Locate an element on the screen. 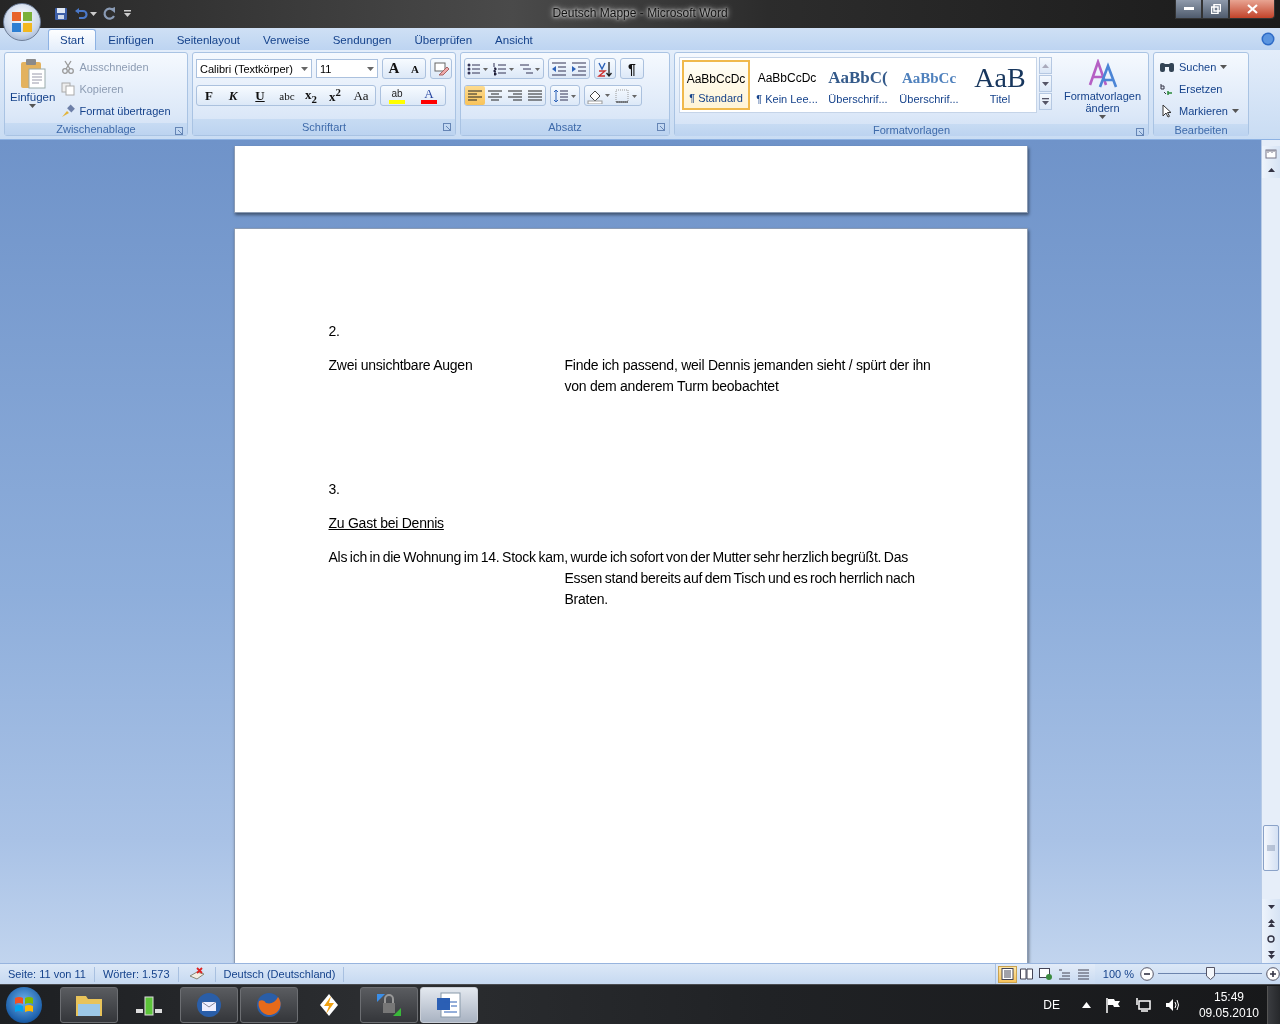 Image resolution: width=1280 pixels, height=1024 pixels. term-text: Zwei unsichtbare Augen is located at coordinates (401, 365).